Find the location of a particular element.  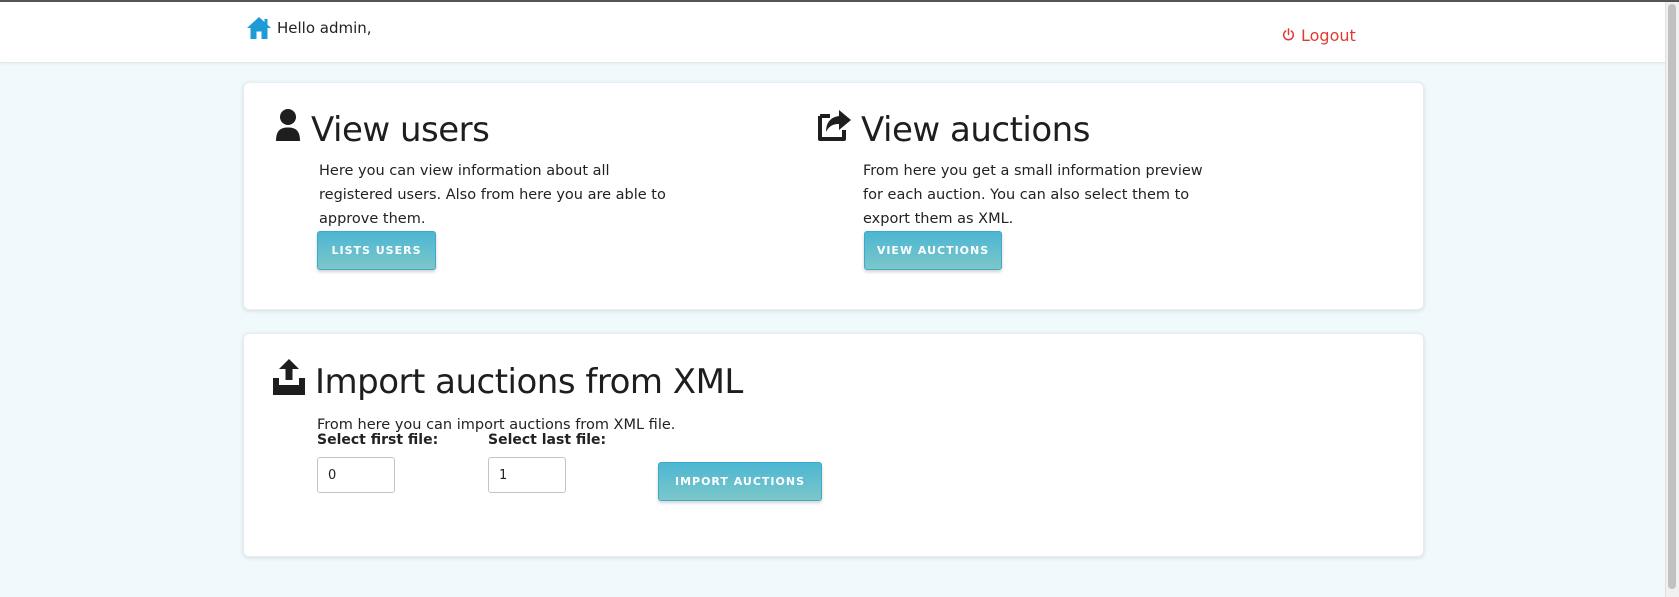

list-users-button: LISTS USERS is located at coordinates (376, 250).